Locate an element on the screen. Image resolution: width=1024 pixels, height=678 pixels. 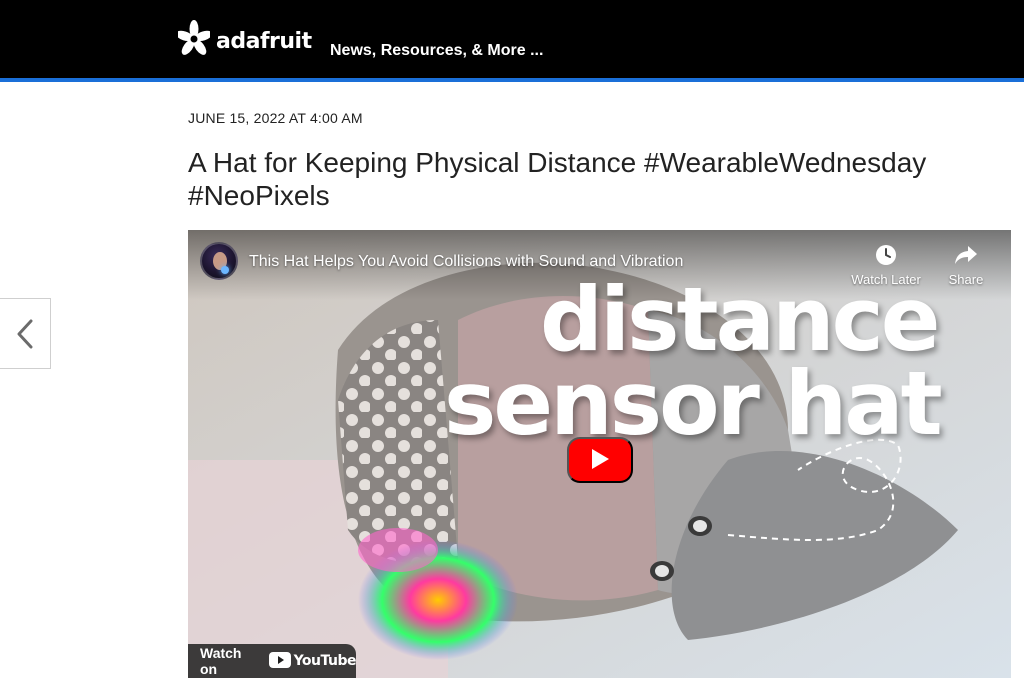
adafruit-logo: adafruit is located at coordinates (245, 38).